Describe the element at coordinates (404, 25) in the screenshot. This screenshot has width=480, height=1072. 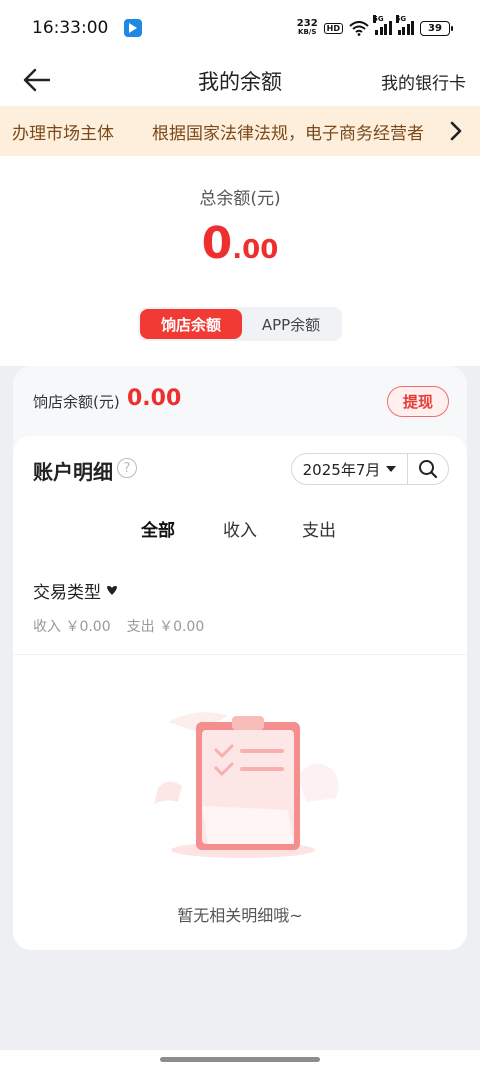
I see `cellular-signal-icon-2: 5G` at that location.